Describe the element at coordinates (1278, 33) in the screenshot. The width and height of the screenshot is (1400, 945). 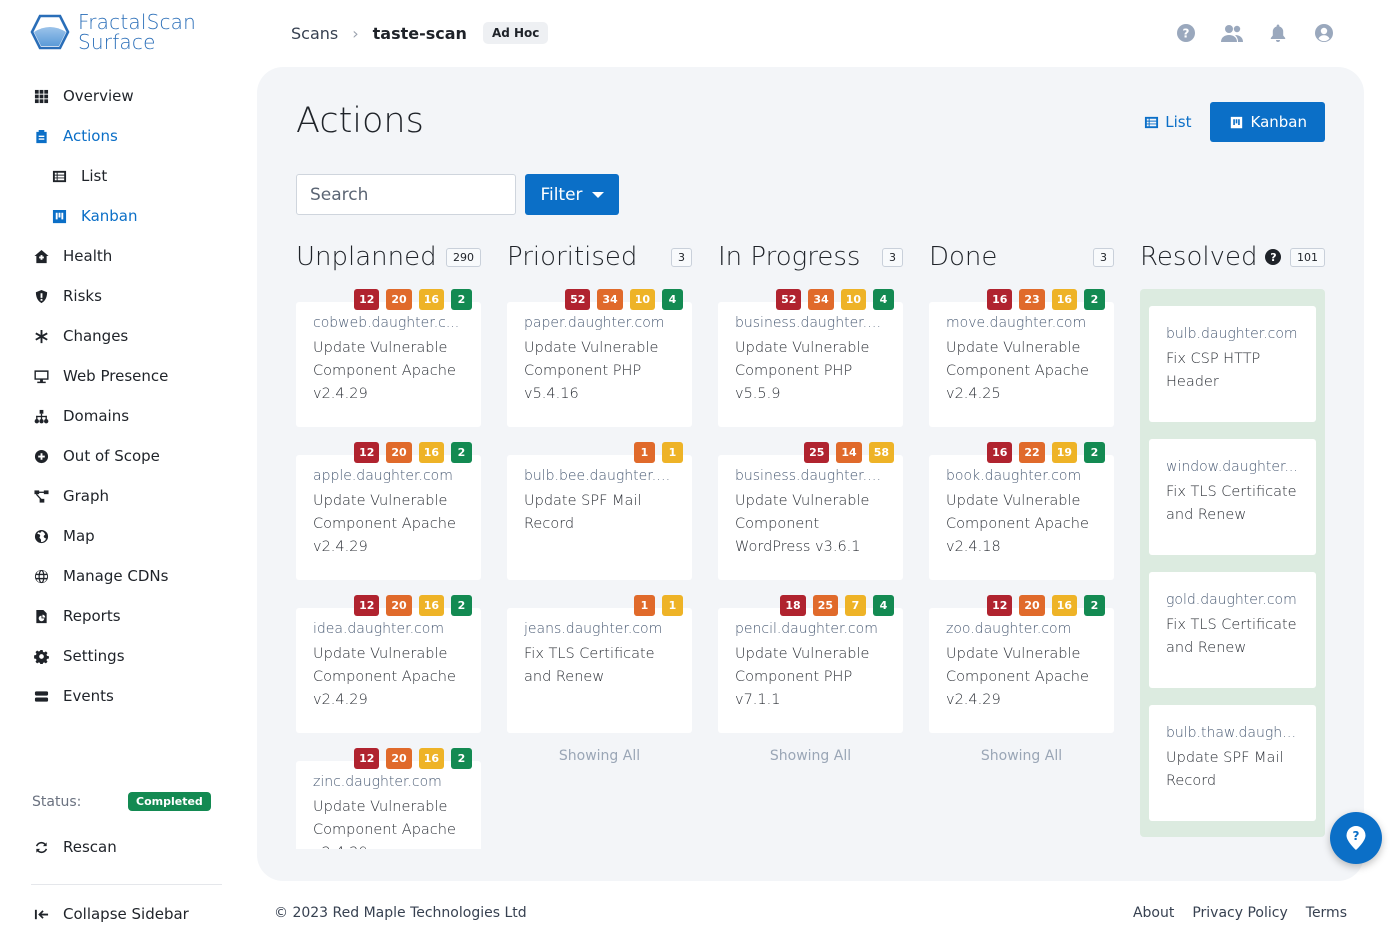
I see `bell-icon` at that location.